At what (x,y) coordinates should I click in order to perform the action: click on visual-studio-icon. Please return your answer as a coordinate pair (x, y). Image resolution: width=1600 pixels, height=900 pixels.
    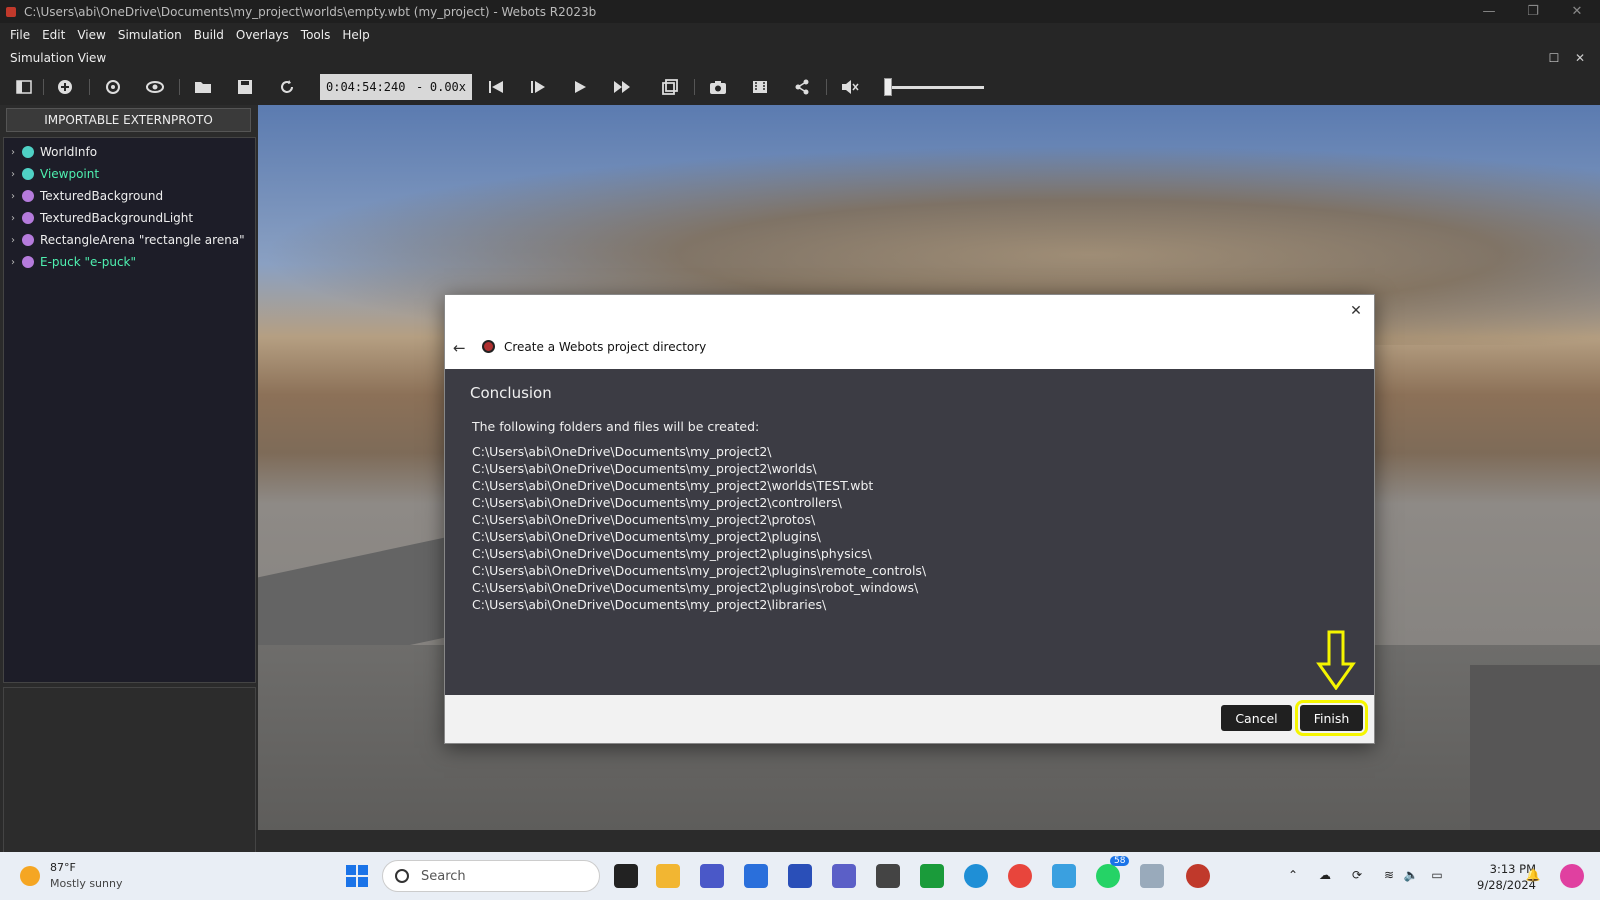
    Looking at the image, I should click on (800, 876).